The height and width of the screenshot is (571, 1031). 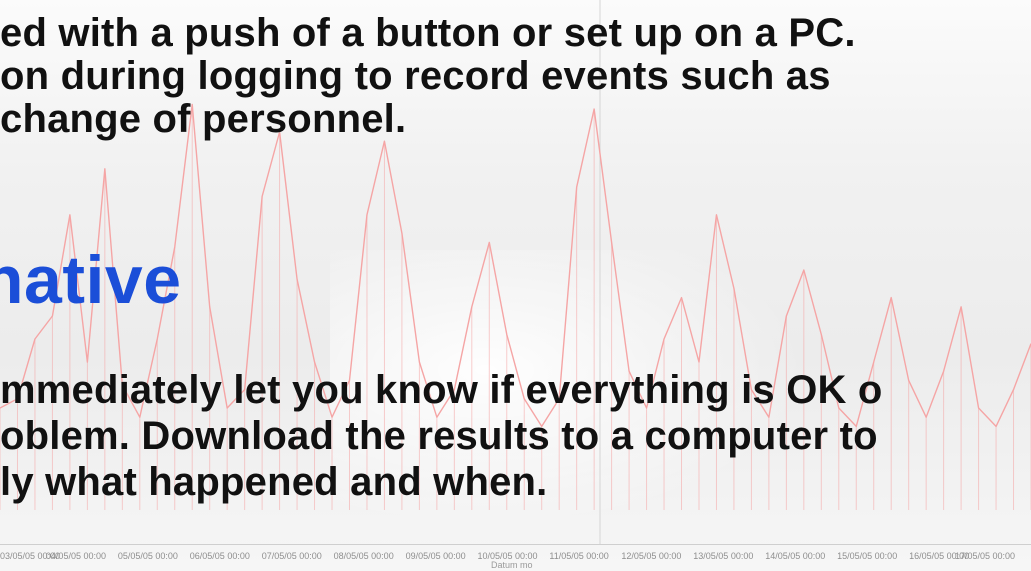 I want to click on chart-x-tick-label: 11/05/05 00:00, so click(x=579, y=556).